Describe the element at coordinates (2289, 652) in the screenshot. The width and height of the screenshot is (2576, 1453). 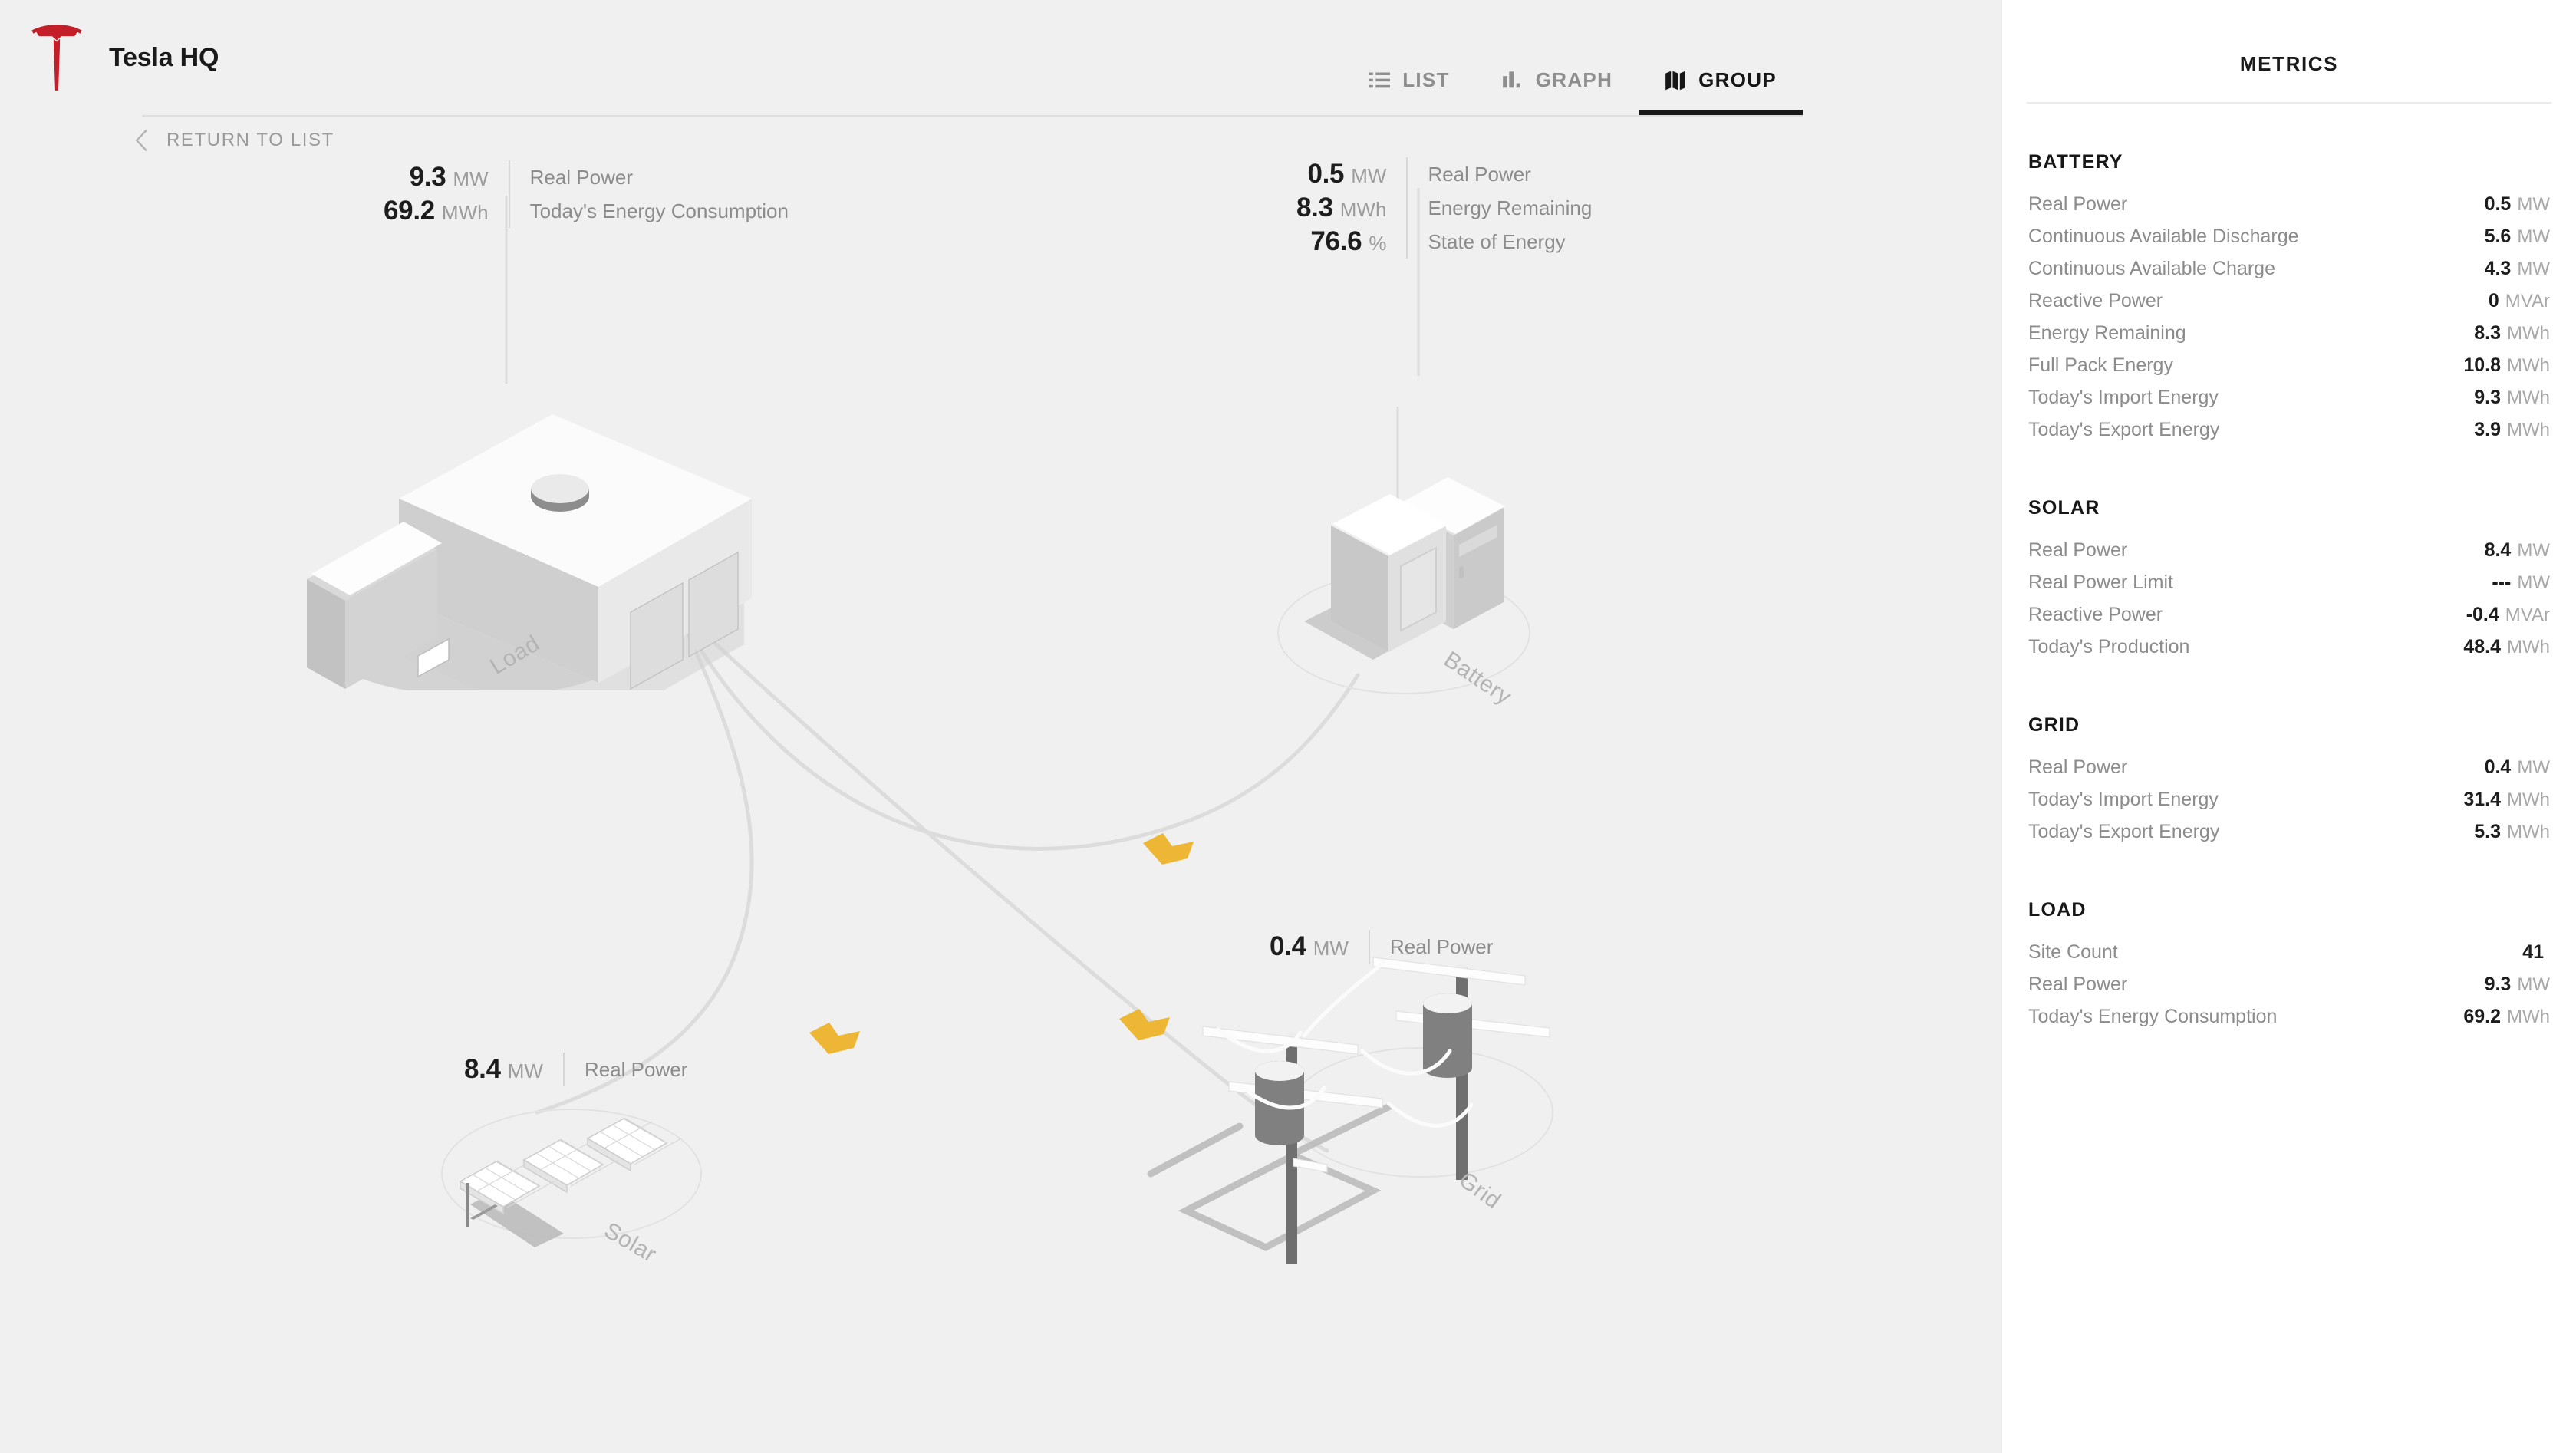
I see `metric-row: Today's Production 48.4 MWh` at that location.